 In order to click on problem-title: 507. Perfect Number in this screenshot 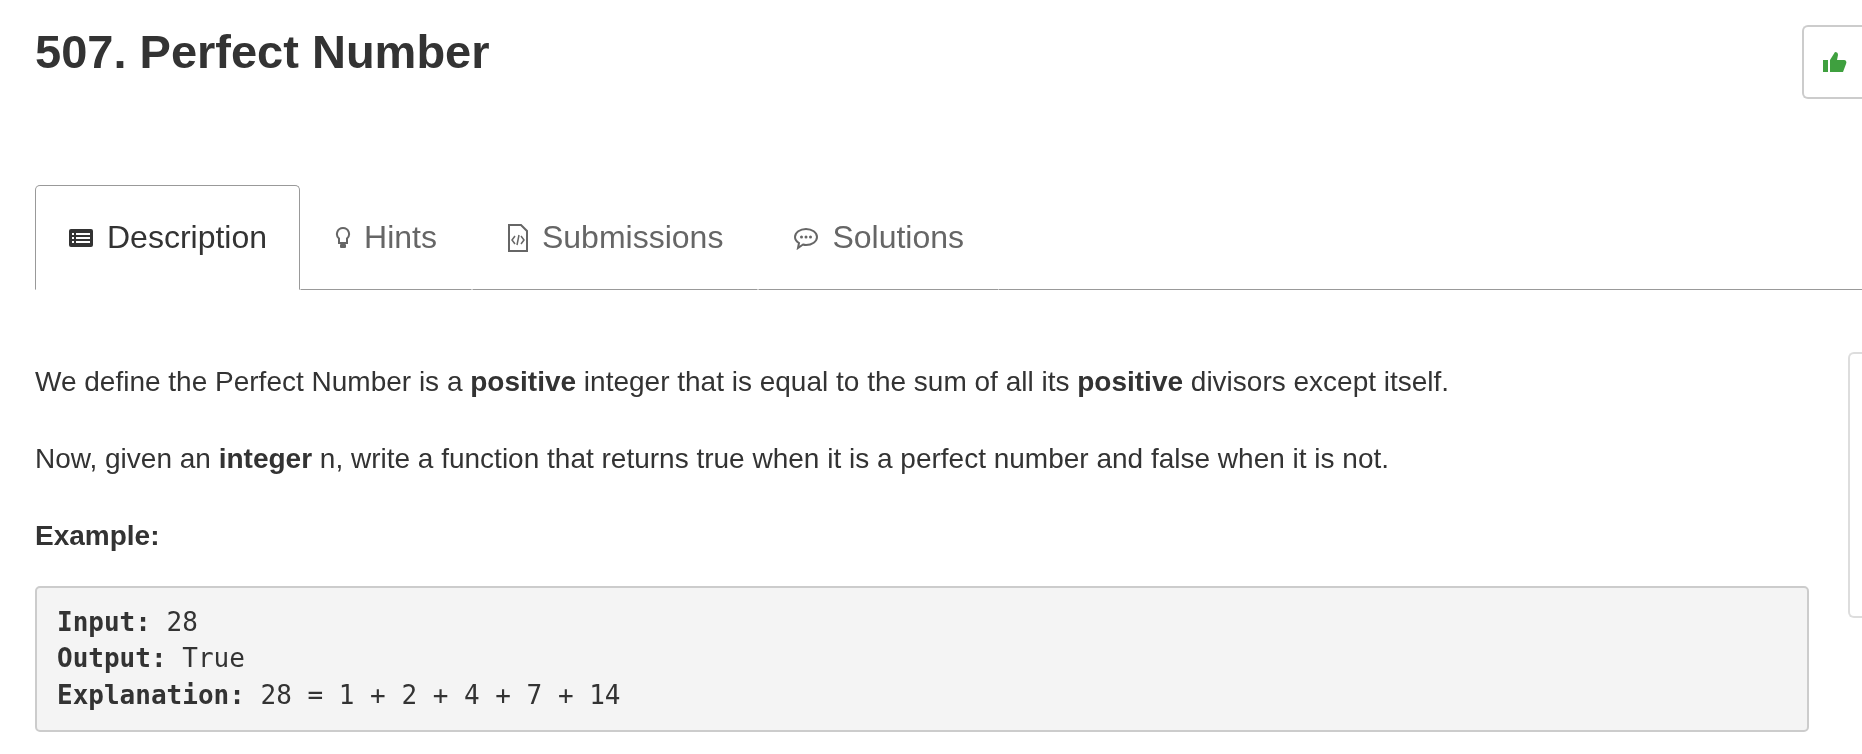, I will do `click(262, 51)`.